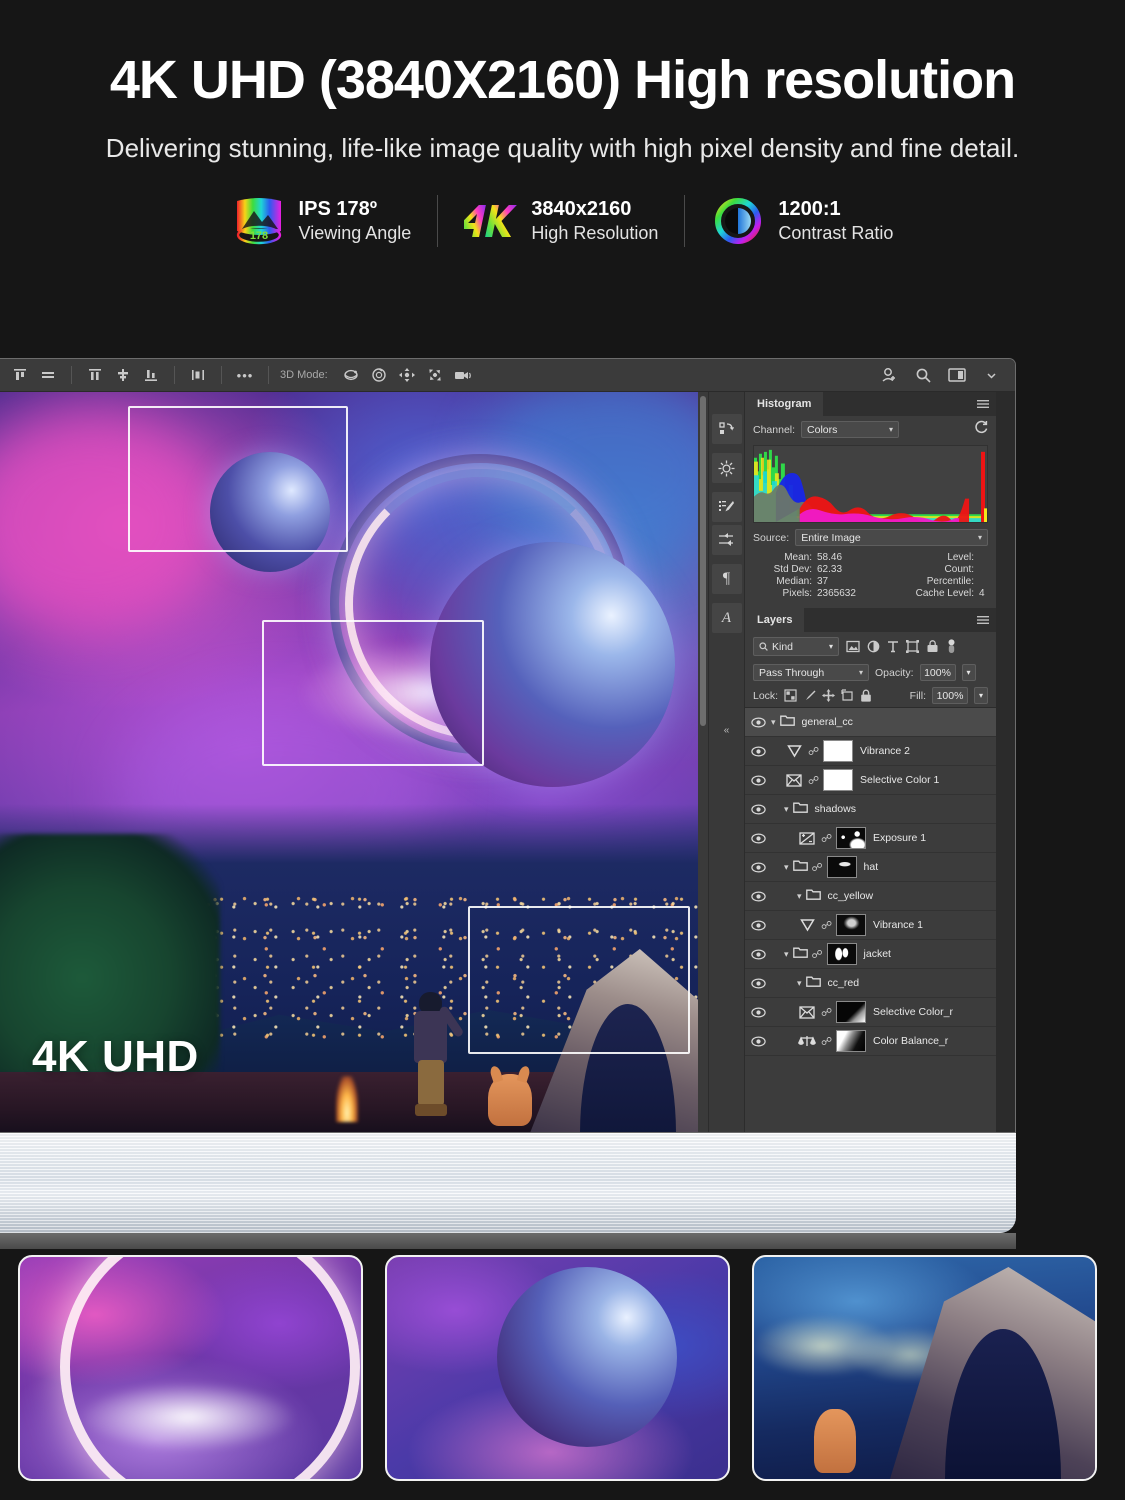  Describe the element at coordinates (870, 954) in the screenshot. I see `layer-row: ▾ ☍ jacket` at that location.